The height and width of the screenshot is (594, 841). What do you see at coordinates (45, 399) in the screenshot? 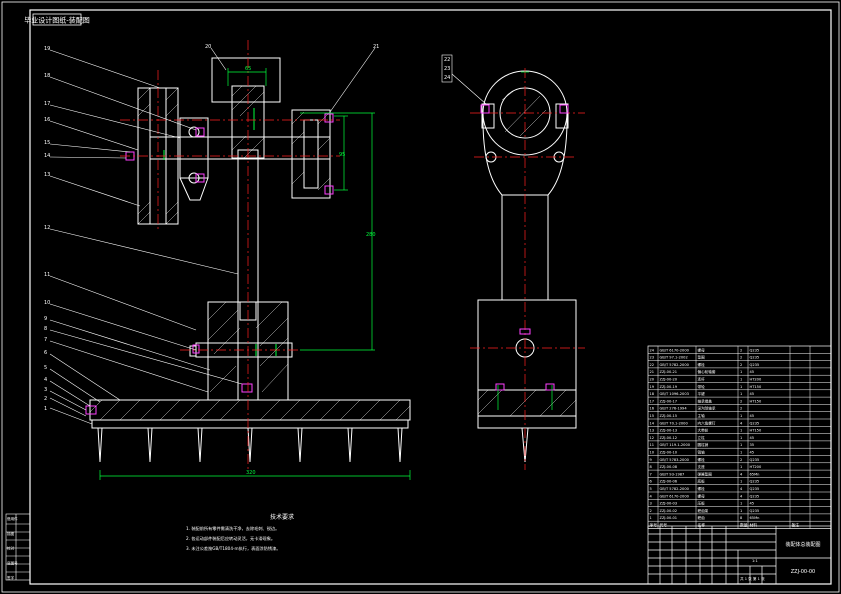
I see `balloon-2: 2` at bounding box center [45, 399].